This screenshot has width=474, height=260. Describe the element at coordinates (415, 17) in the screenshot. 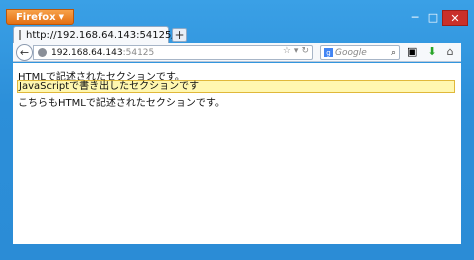

I see `minimize-button: ─` at that location.